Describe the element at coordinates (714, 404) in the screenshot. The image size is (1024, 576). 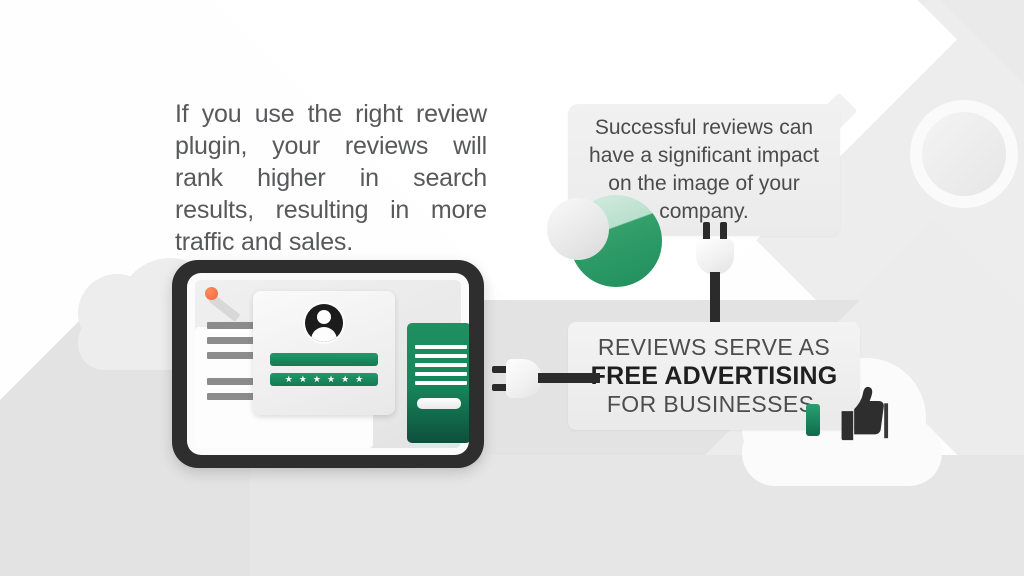
I see `headline-line-3: FOR BUSINESSES.` at that location.